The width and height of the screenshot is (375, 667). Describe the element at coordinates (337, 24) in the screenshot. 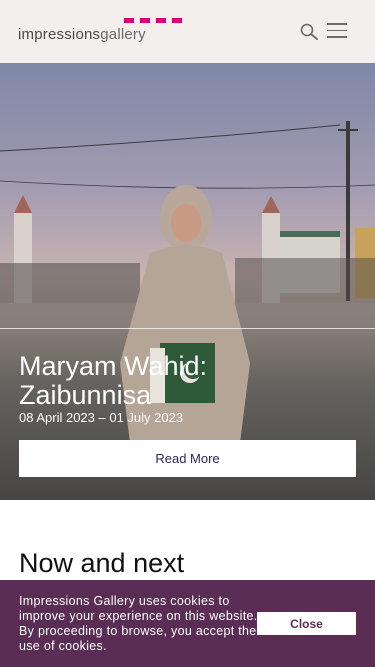

I see `hamburger-menu-icon` at that location.